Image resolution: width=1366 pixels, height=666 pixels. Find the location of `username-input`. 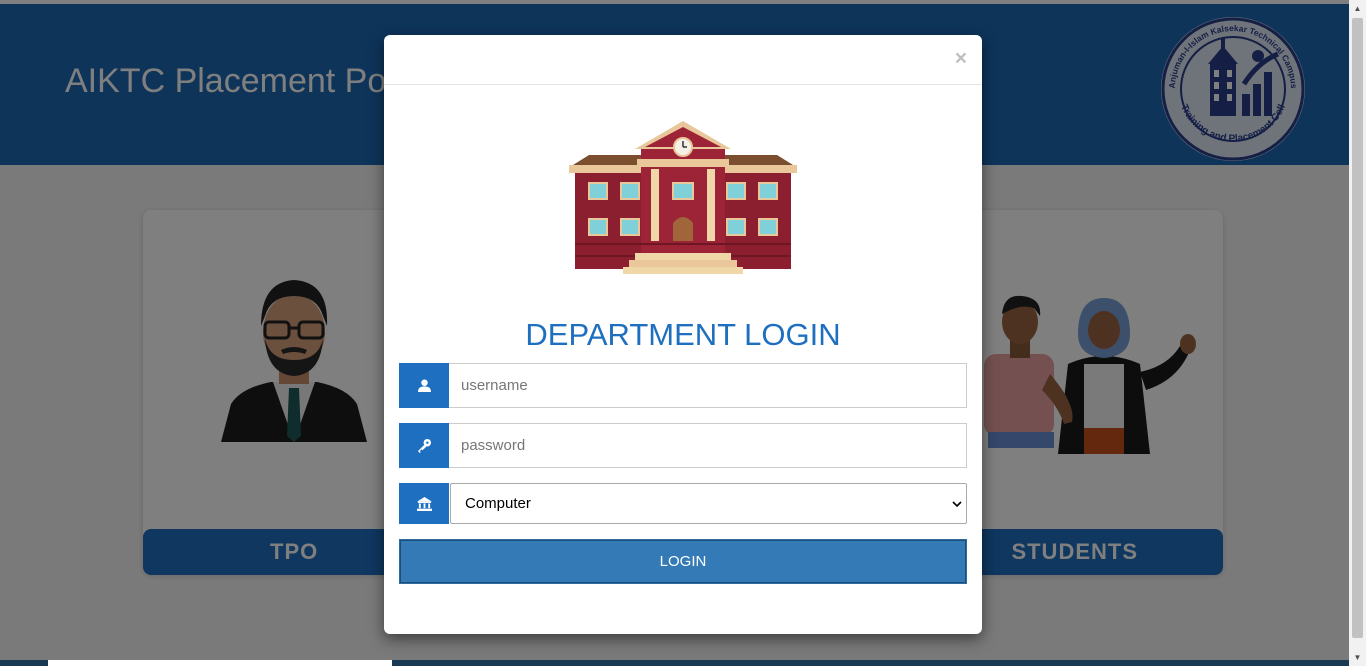

username-input is located at coordinates (713, 385).